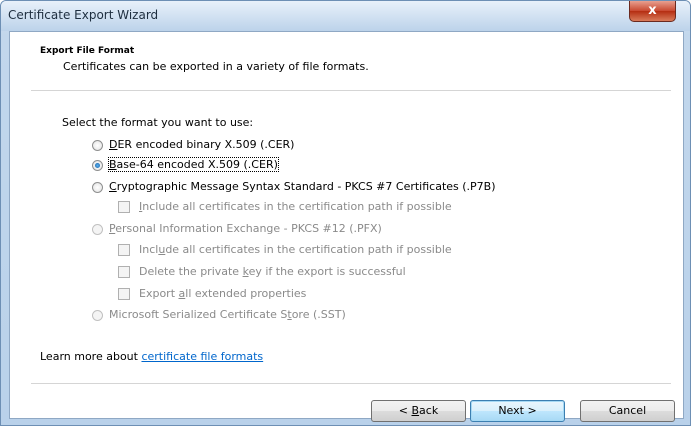 The image size is (691, 426). What do you see at coordinates (517, 411) in the screenshot?
I see `next-button: Next >` at bounding box center [517, 411].